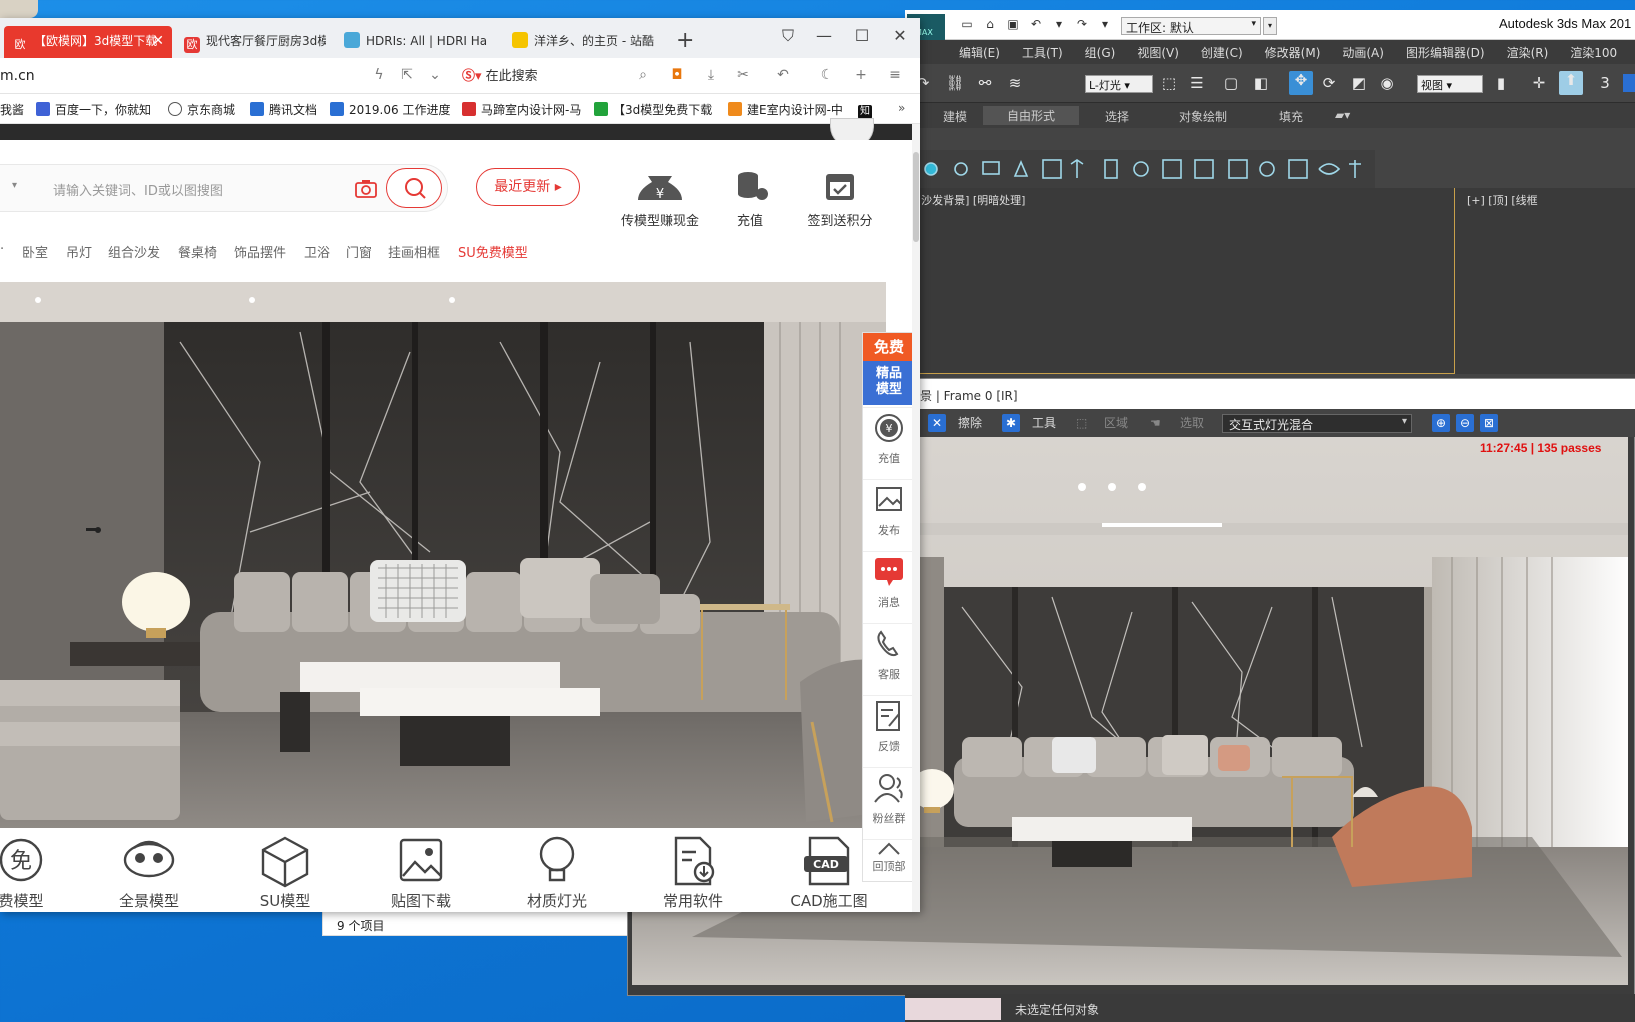  Describe the element at coordinates (557, 869) in the screenshot. I see `nav-materials-lighting: 材质灯光` at that location.